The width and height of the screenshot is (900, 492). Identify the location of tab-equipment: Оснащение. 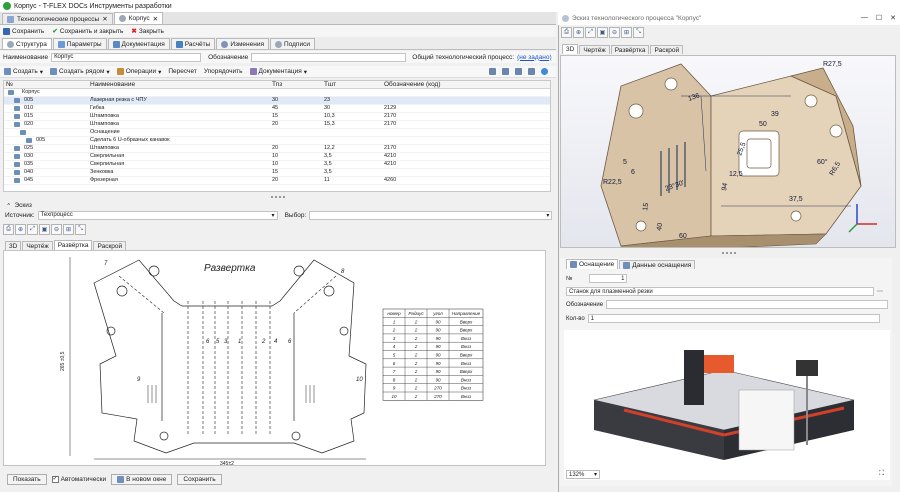
(592, 264).